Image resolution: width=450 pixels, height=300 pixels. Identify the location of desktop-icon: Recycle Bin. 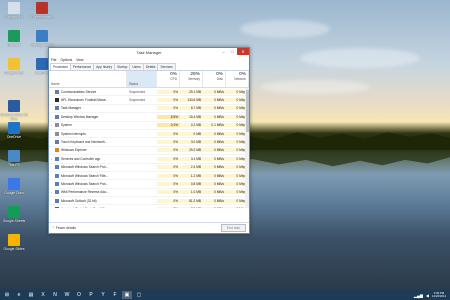
(14, 10).